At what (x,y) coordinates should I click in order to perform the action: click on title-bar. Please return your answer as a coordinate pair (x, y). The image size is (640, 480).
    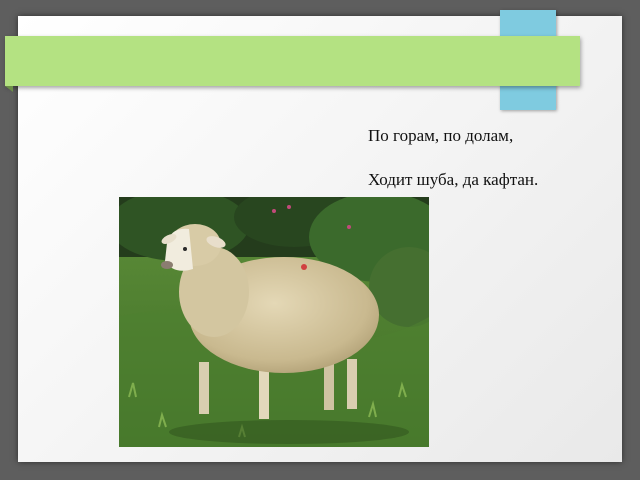
    Looking at the image, I should click on (292, 61).